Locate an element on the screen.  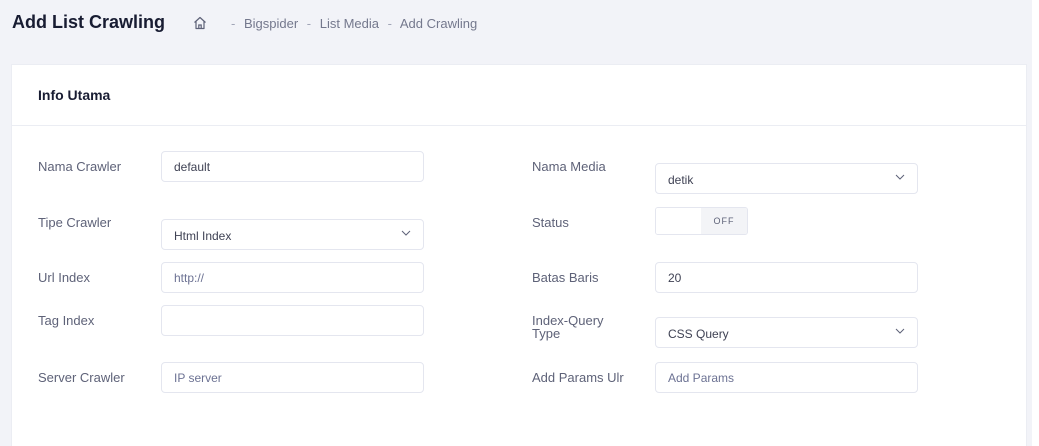
tipe-crawler-label: Tipe Crawler is located at coordinates (75, 222).